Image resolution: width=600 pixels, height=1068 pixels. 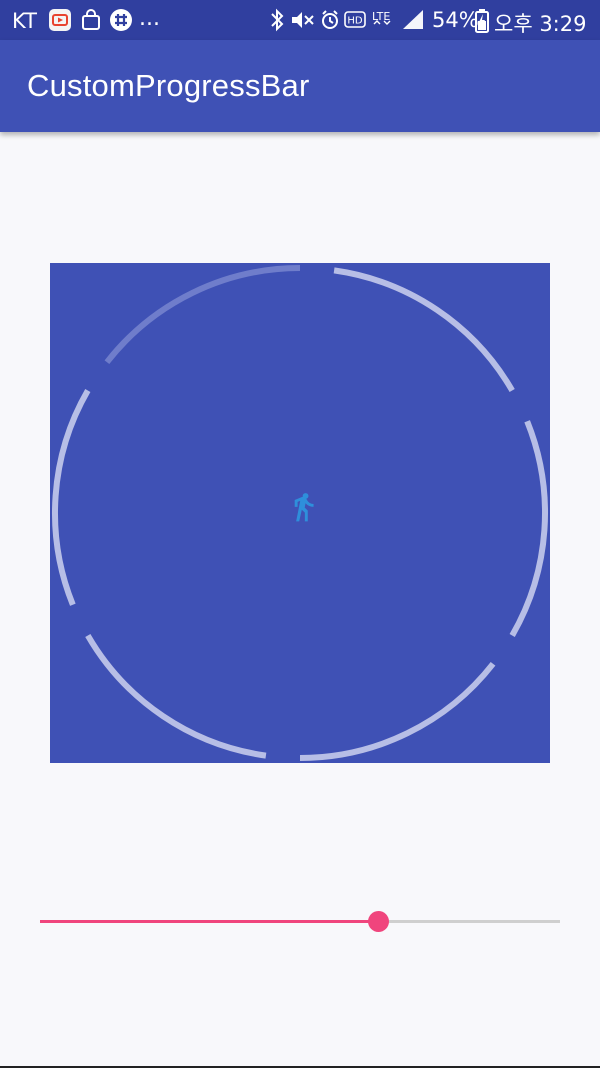 I want to click on bluetooth-icon, so click(x=277, y=20).